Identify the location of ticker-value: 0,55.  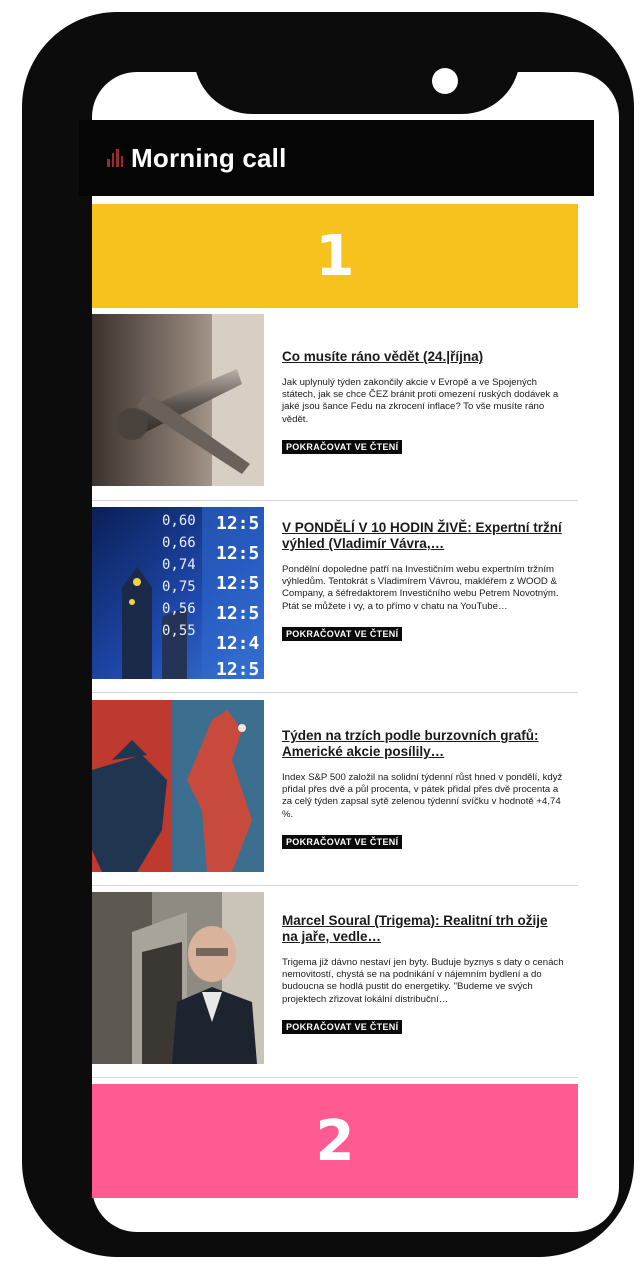
(179, 631).